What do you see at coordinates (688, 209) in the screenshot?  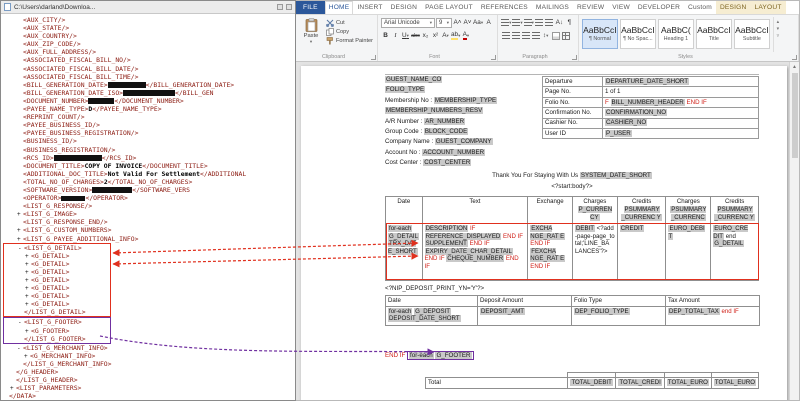 I see `column-header: Charges PSUMMARY _CURRENC` at bounding box center [688, 209].